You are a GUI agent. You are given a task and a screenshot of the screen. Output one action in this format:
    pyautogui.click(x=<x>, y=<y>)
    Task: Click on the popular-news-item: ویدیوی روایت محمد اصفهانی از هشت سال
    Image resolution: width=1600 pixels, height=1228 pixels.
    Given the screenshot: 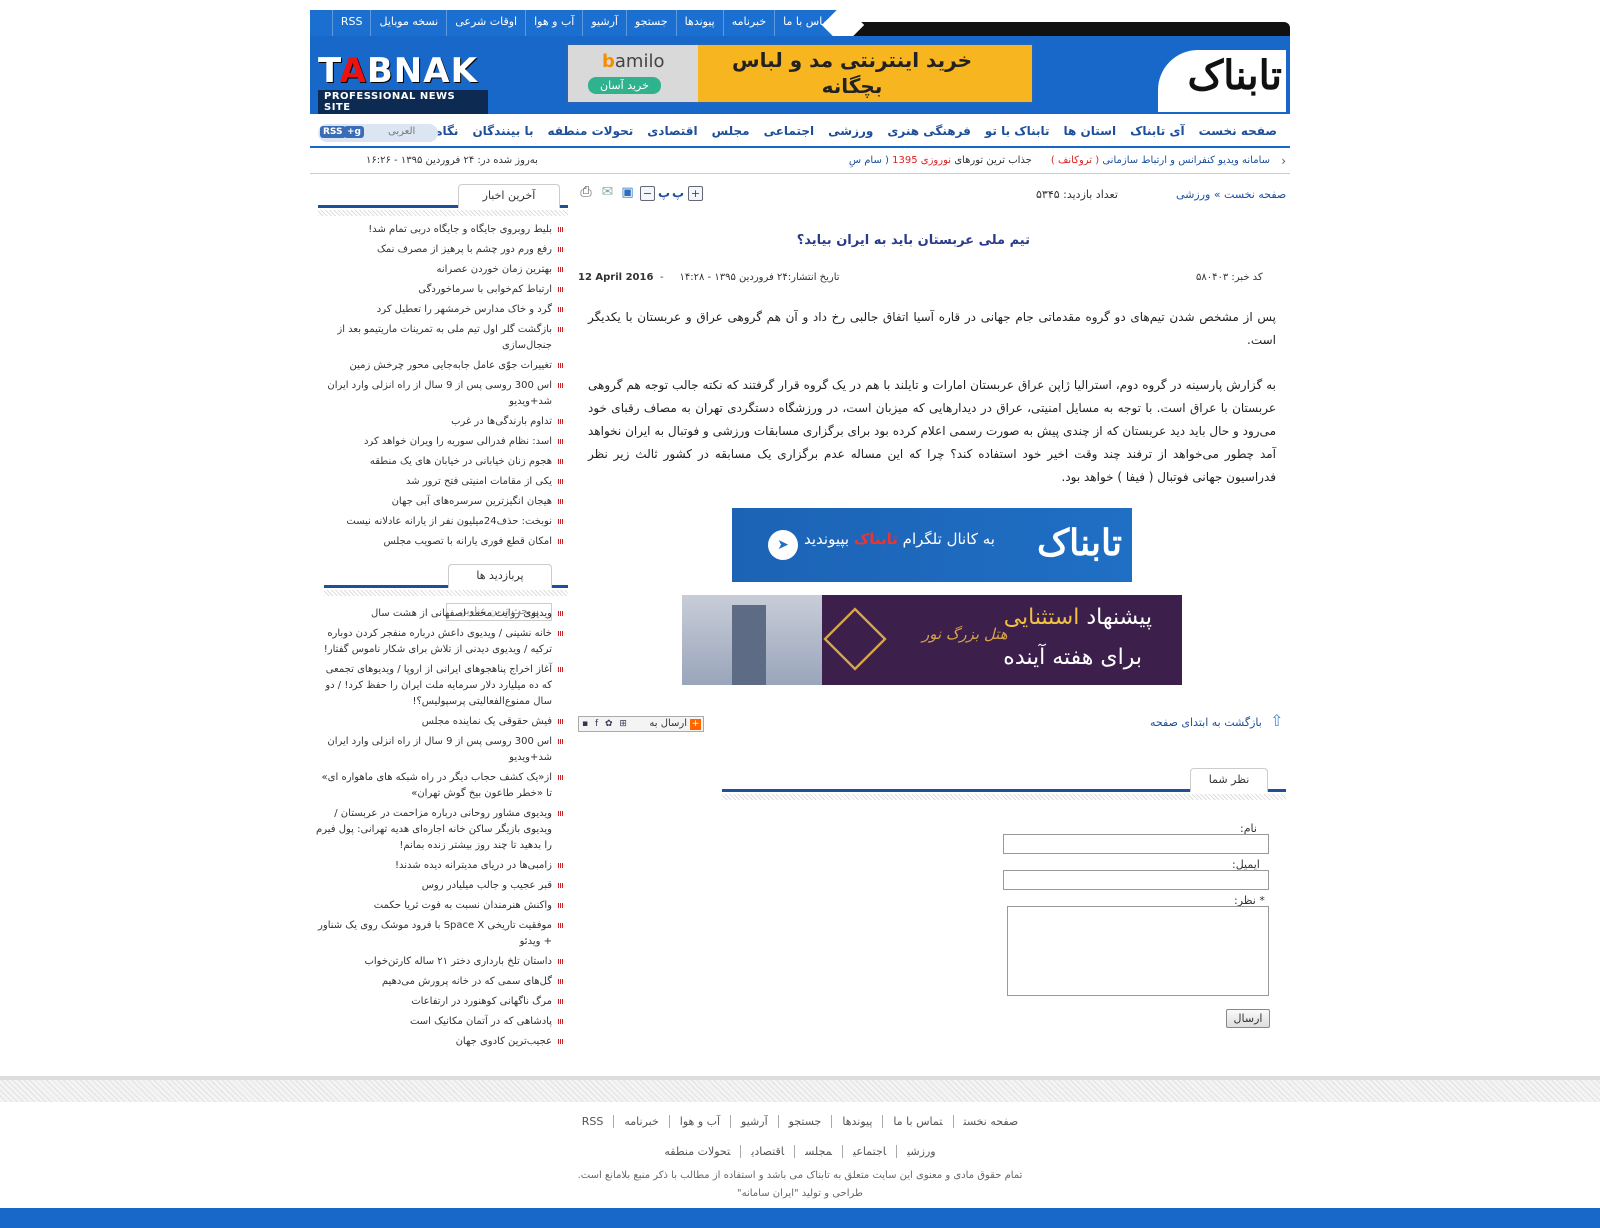 What is the action you would take?
    pyautogui.click(x=439, y=614)
    